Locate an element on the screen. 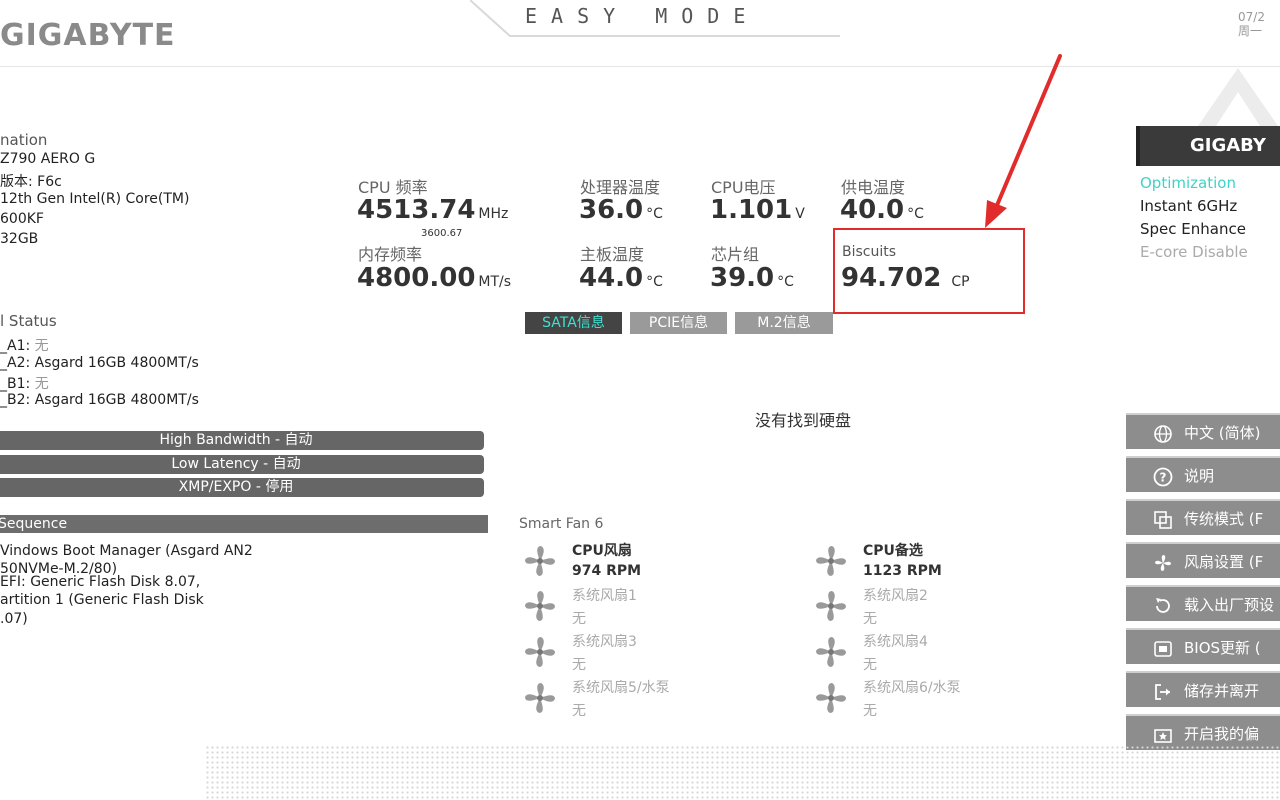  fan-name: 系统风扇1 is located at coordinates (604, 596).